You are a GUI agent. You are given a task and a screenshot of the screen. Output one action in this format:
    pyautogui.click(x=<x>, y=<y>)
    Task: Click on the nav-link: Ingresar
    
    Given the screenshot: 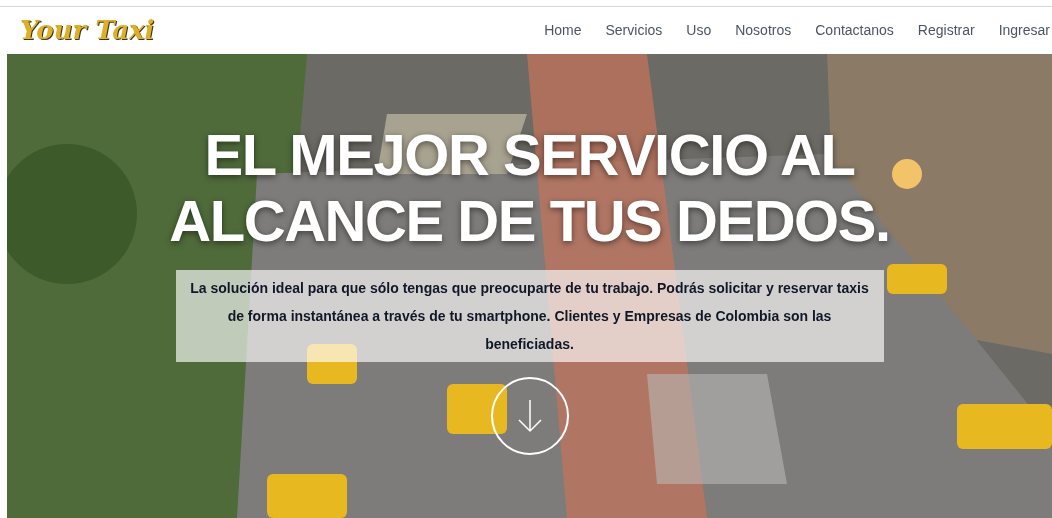 What is the action you would take?
    pyautogui.click(x=1024, y=30)
    